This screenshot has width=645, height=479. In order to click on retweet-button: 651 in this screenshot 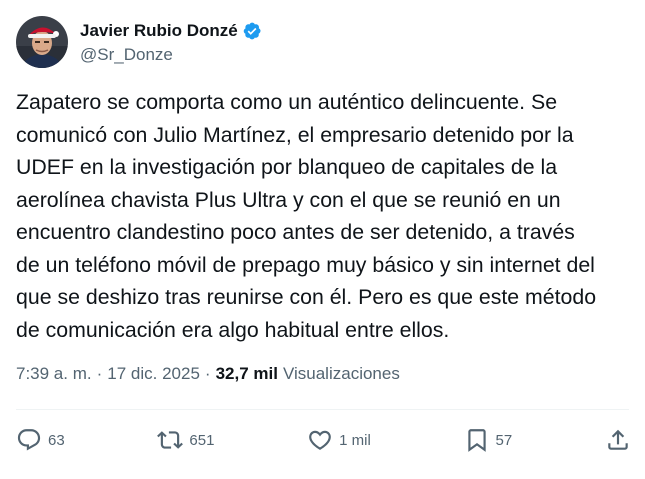, I will do `click(185, 440)`.